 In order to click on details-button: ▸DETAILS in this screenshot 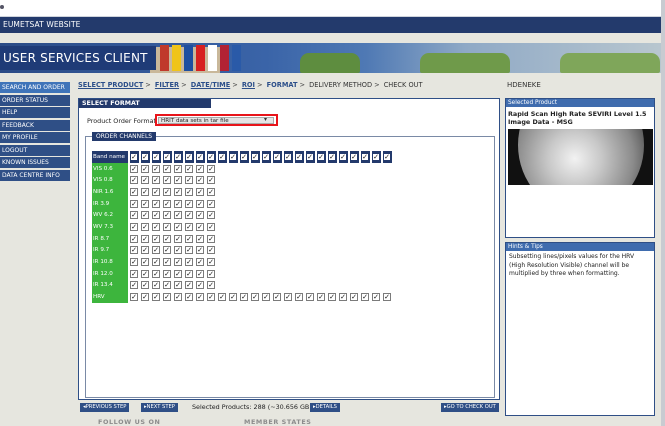, I will do `click(325, 407)`.